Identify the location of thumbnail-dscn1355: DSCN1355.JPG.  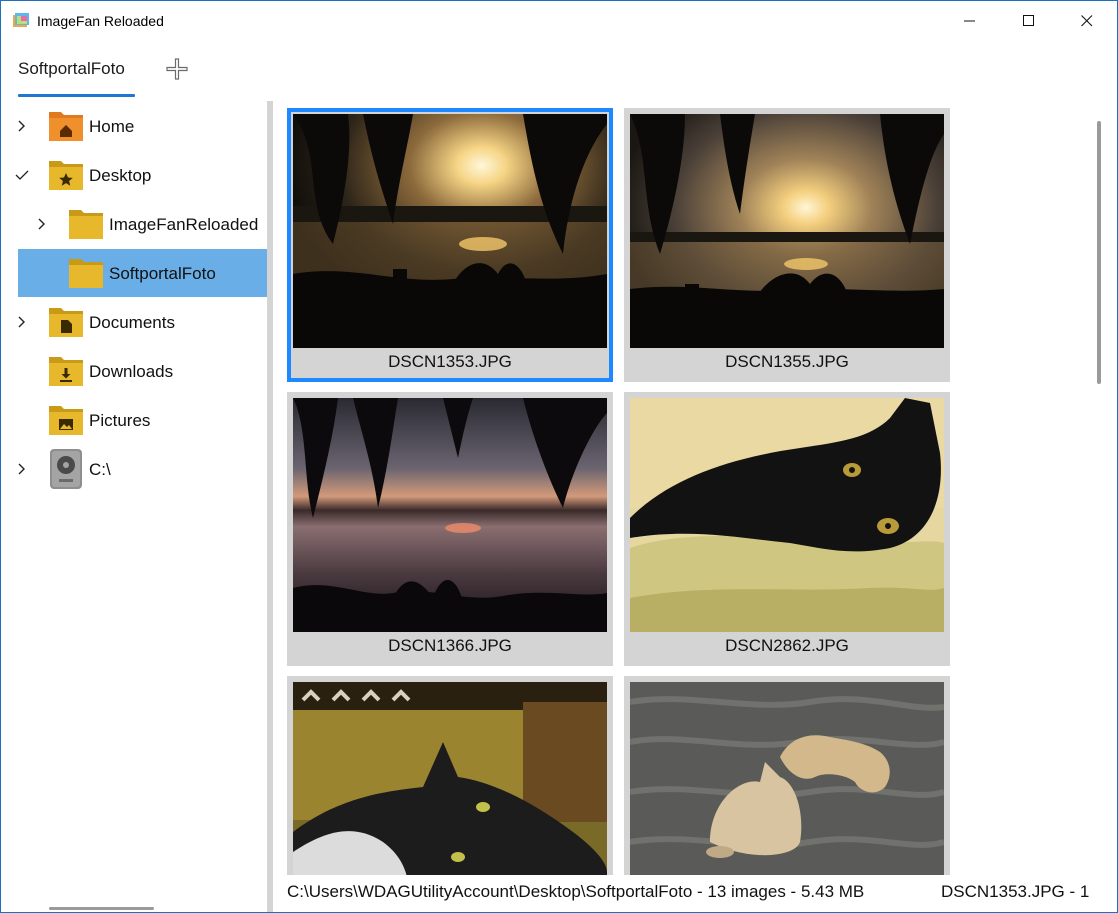
(787, 245).